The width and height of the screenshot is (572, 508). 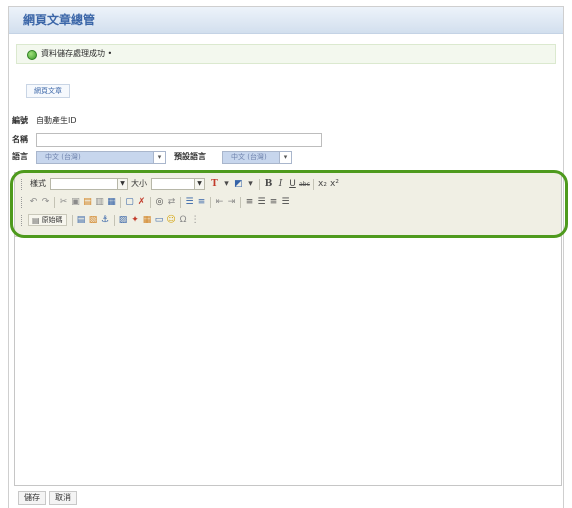 I want to click on source-button: ▤ 原始碼, so click(x=47, y=220).